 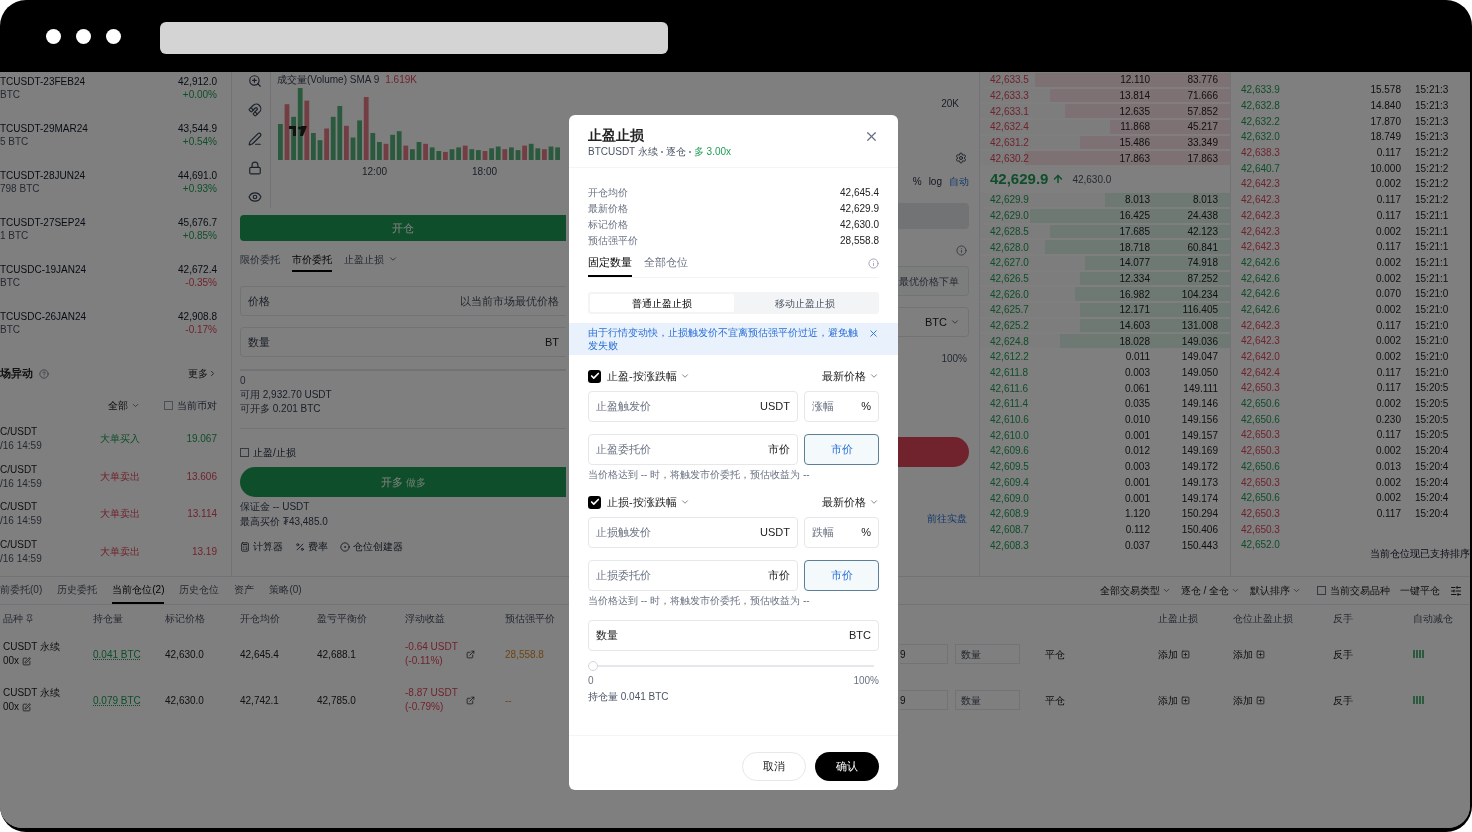 I want to click on book-price: 42,633.3, so click(x=1035, y=96).